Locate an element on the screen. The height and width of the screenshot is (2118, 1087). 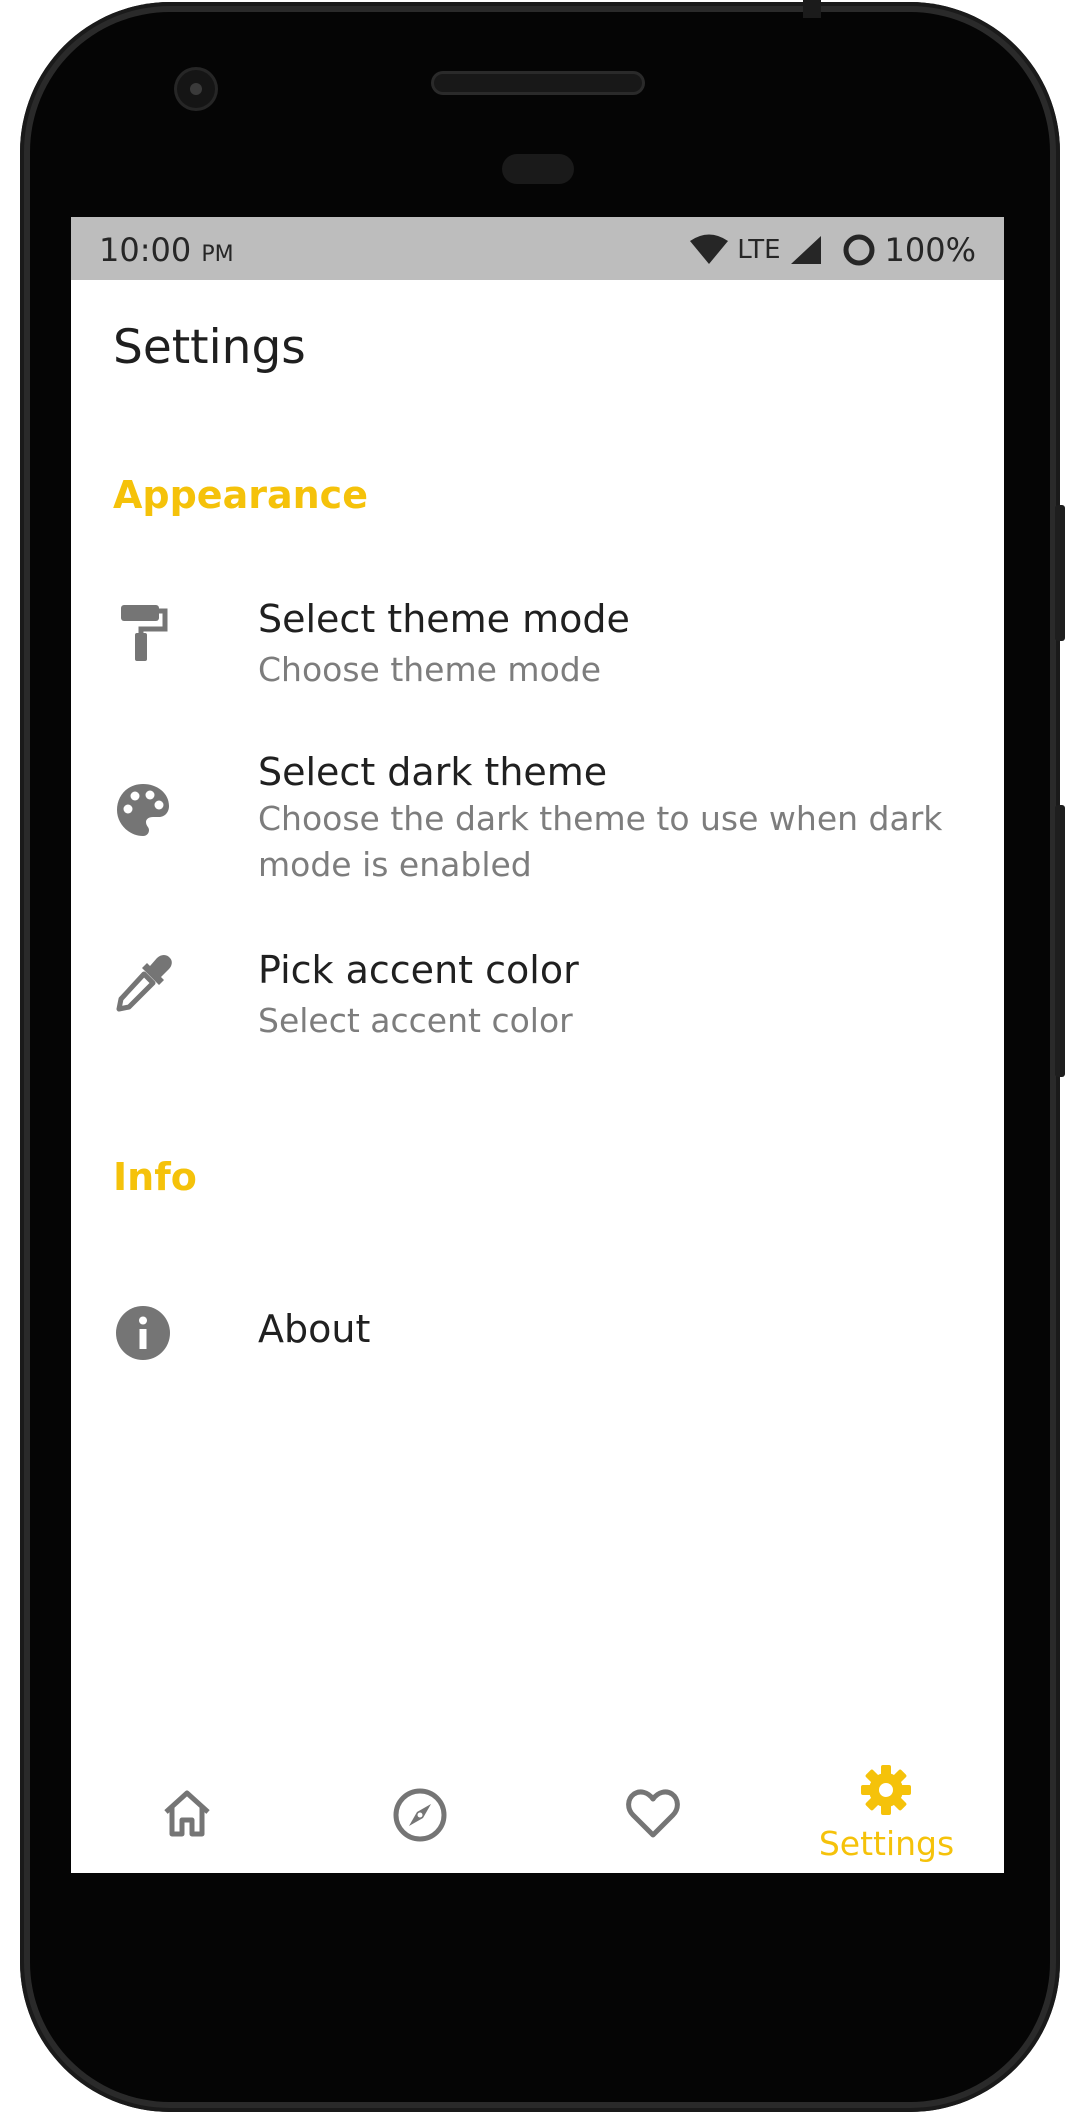
palette-icon is located at coordinates (143, 810).